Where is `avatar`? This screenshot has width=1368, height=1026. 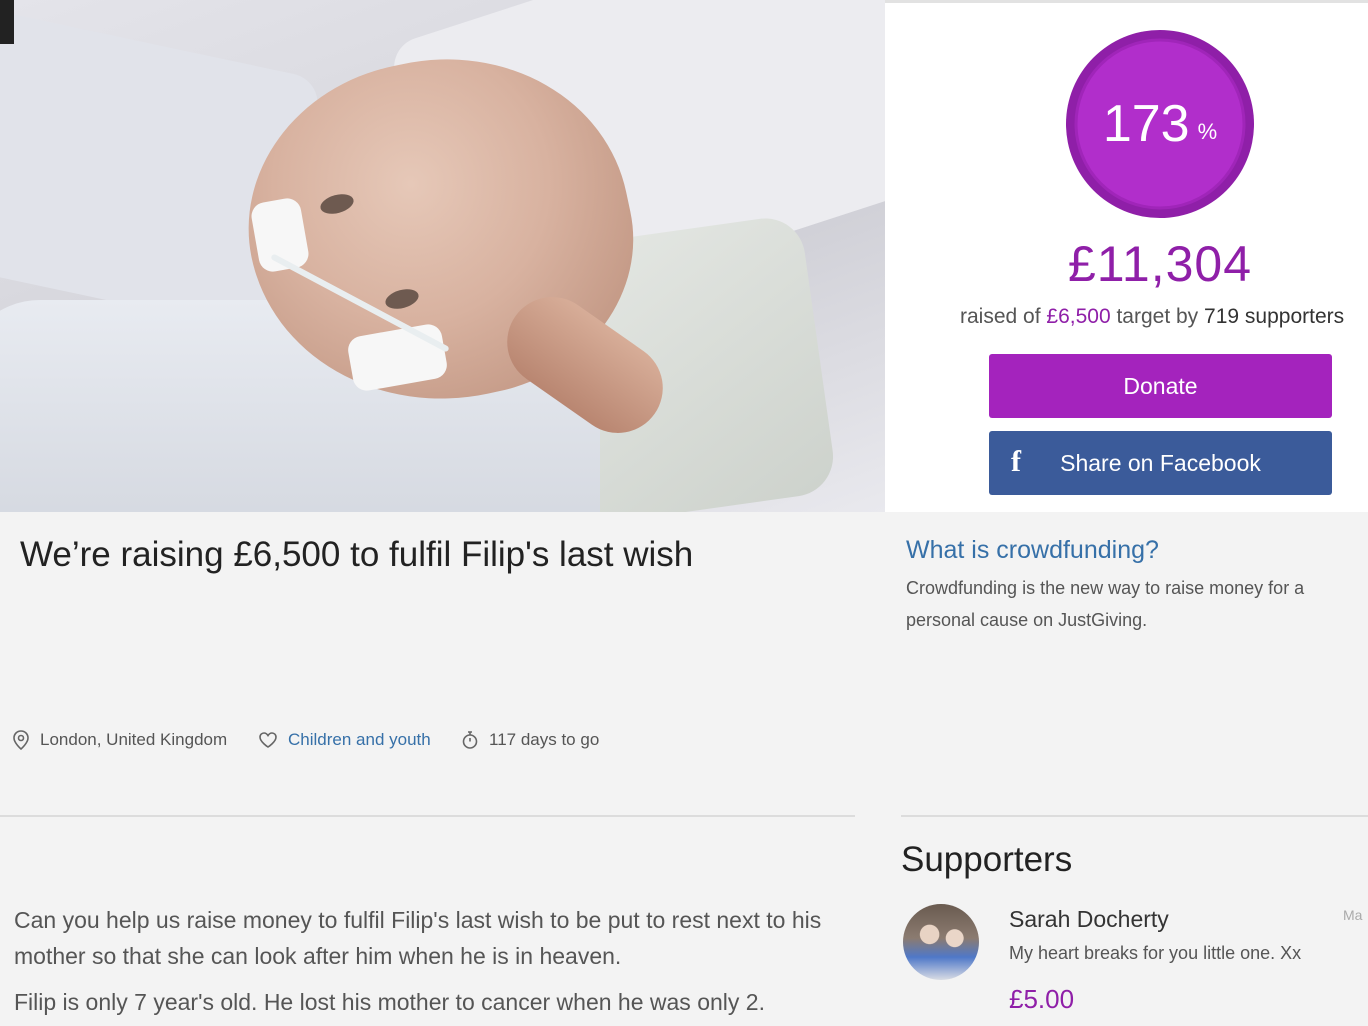 avatar is located at coordinates (941, 942).